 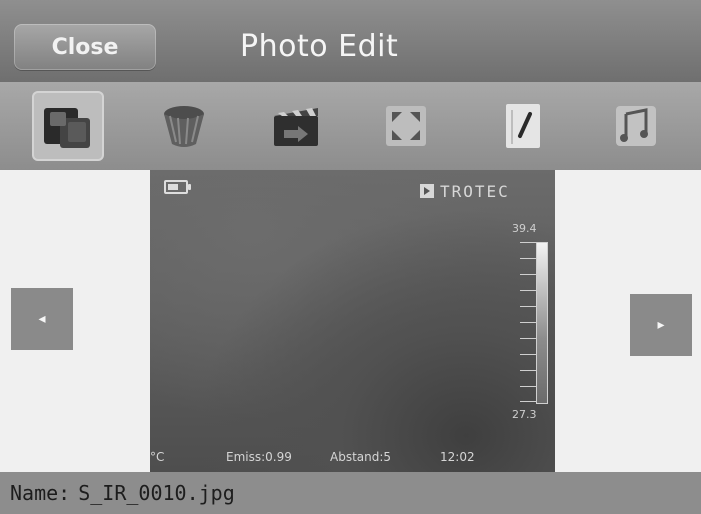 I want to click on photo-gallery-icon, so click(x=68, y=126).